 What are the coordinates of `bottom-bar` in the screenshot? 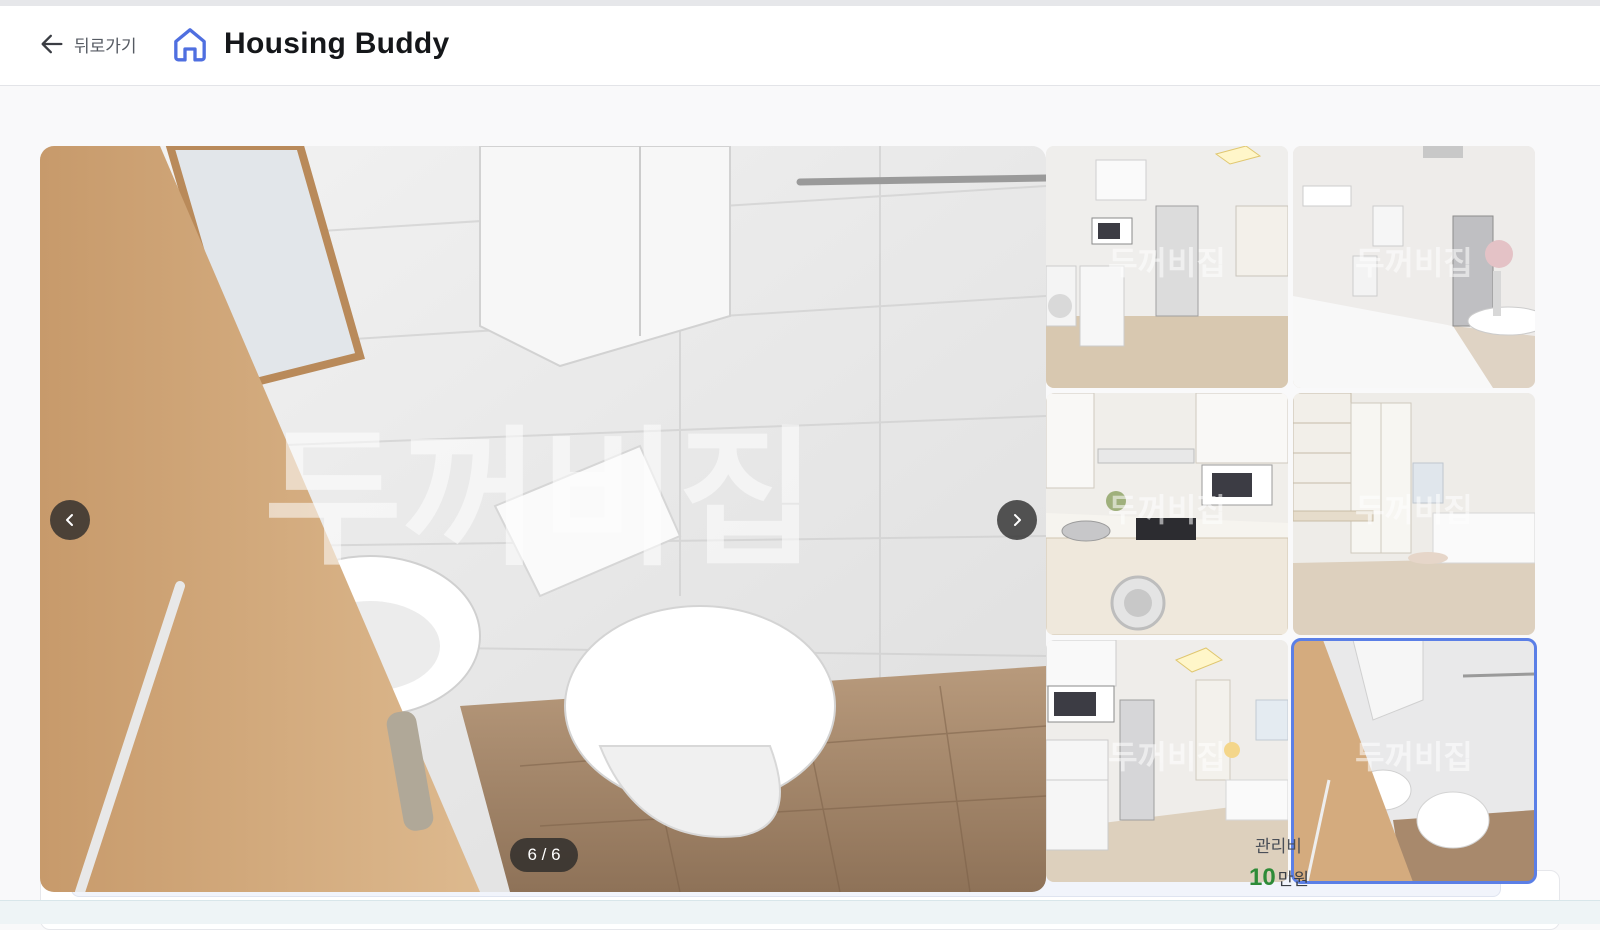 It's located at (800, 912).